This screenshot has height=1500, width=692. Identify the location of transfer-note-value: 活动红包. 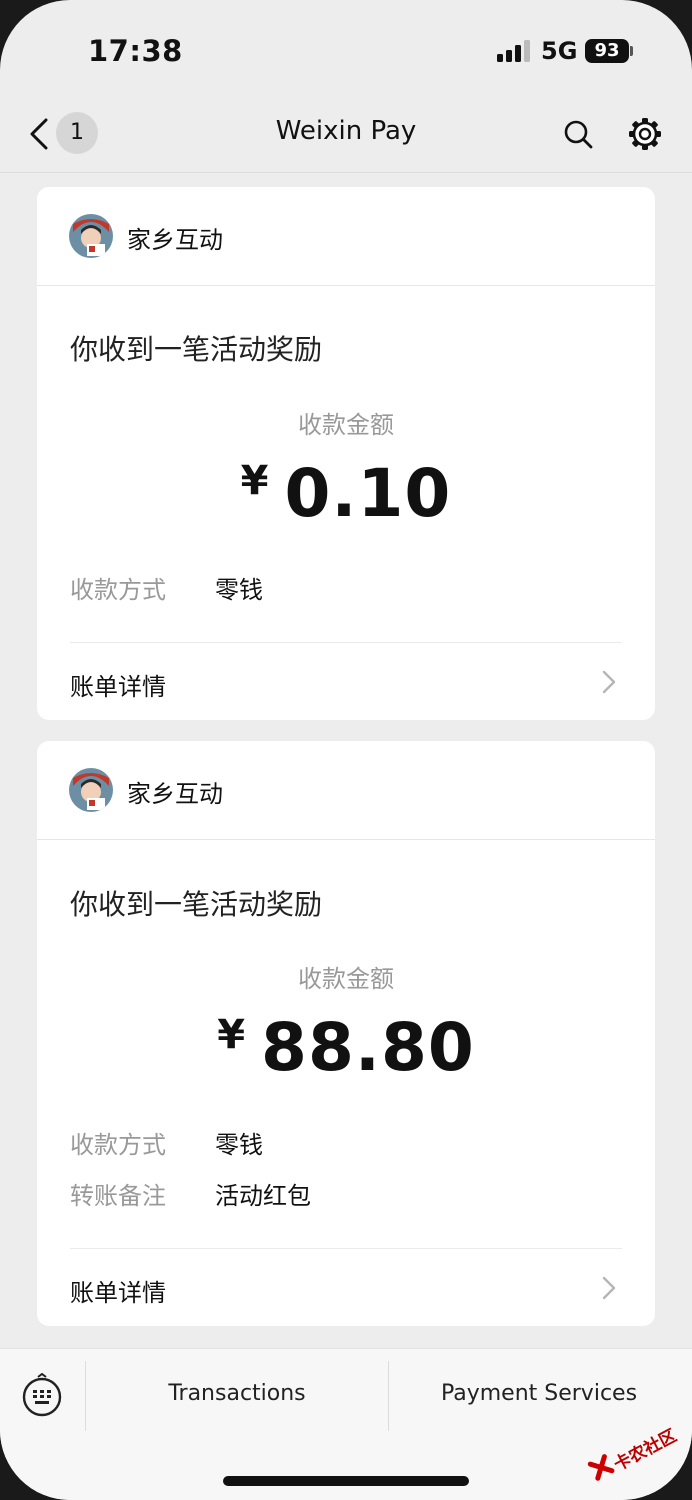
(263, 1196).